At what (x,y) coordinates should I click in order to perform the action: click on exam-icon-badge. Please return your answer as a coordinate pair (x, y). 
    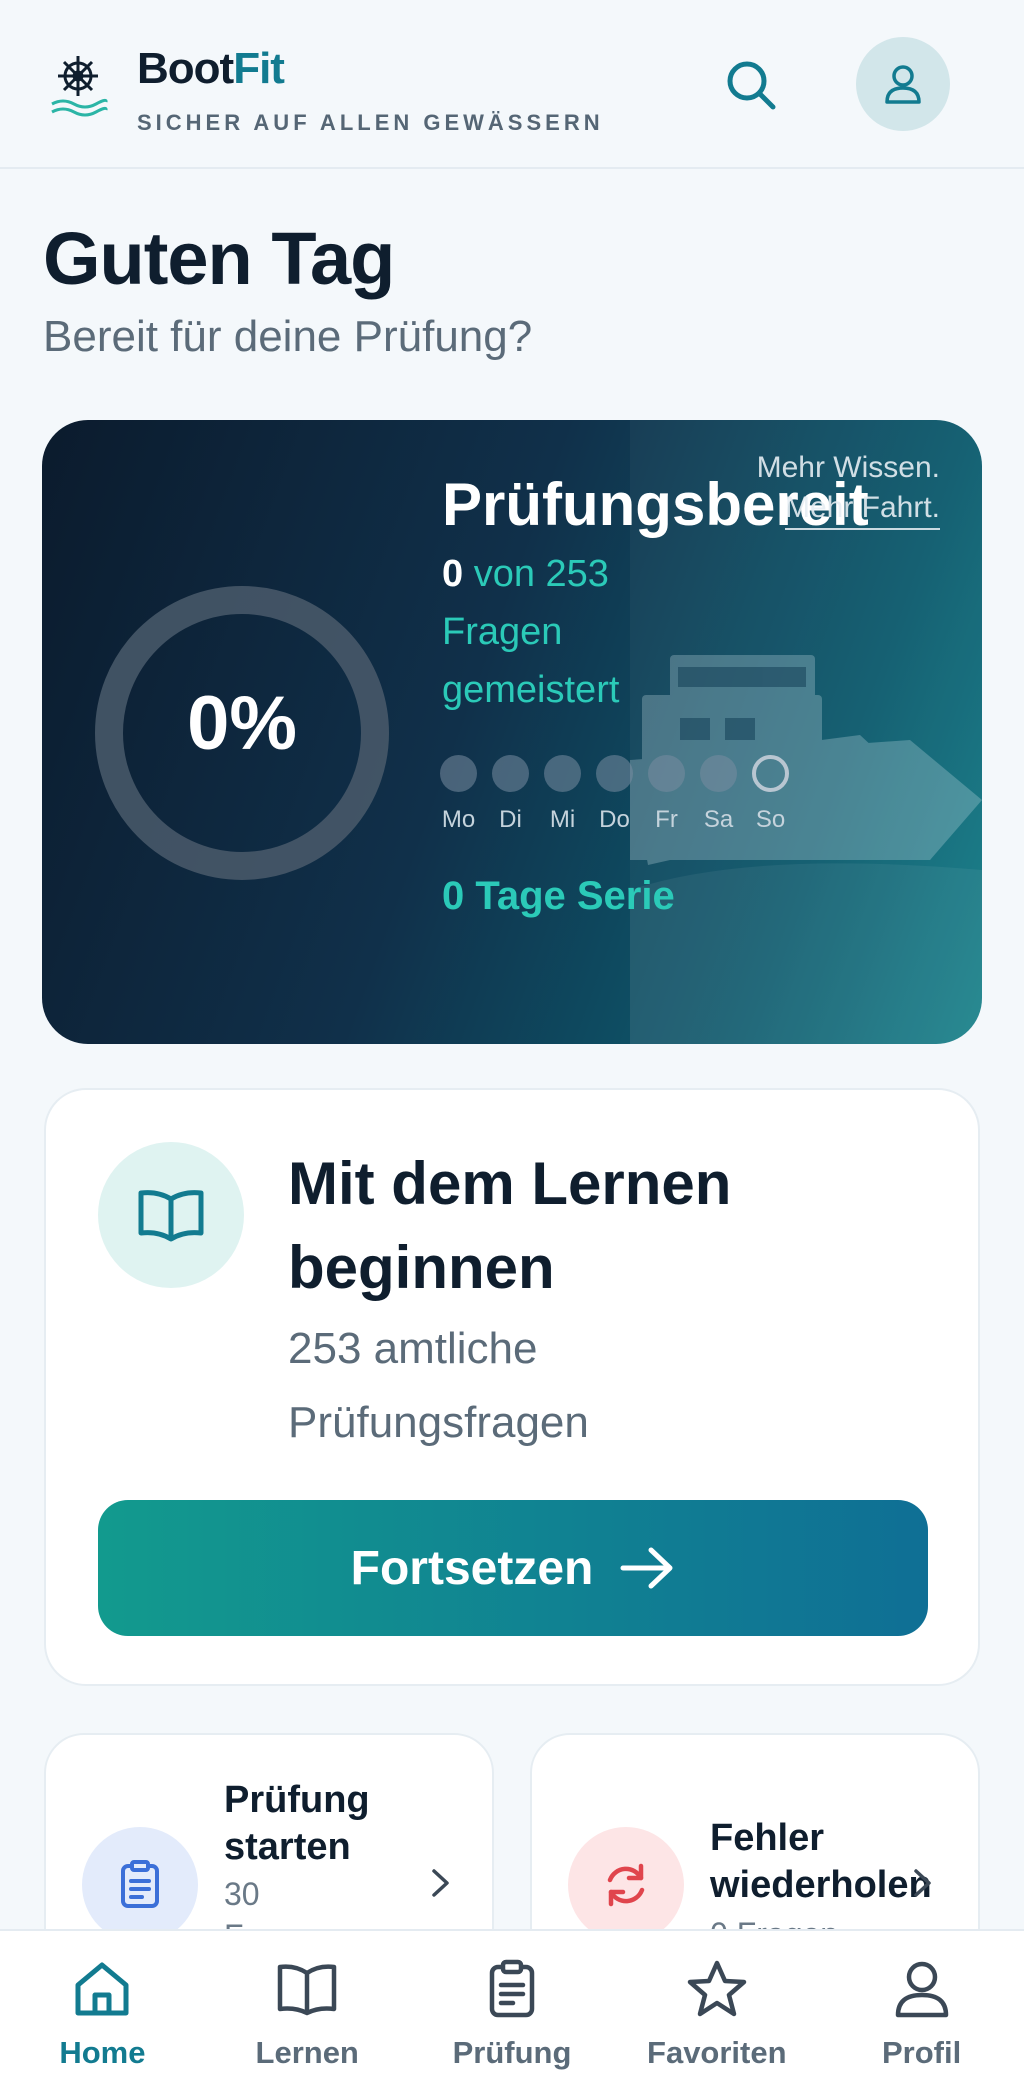
    Looking at the image, I should click on (140, 1885).